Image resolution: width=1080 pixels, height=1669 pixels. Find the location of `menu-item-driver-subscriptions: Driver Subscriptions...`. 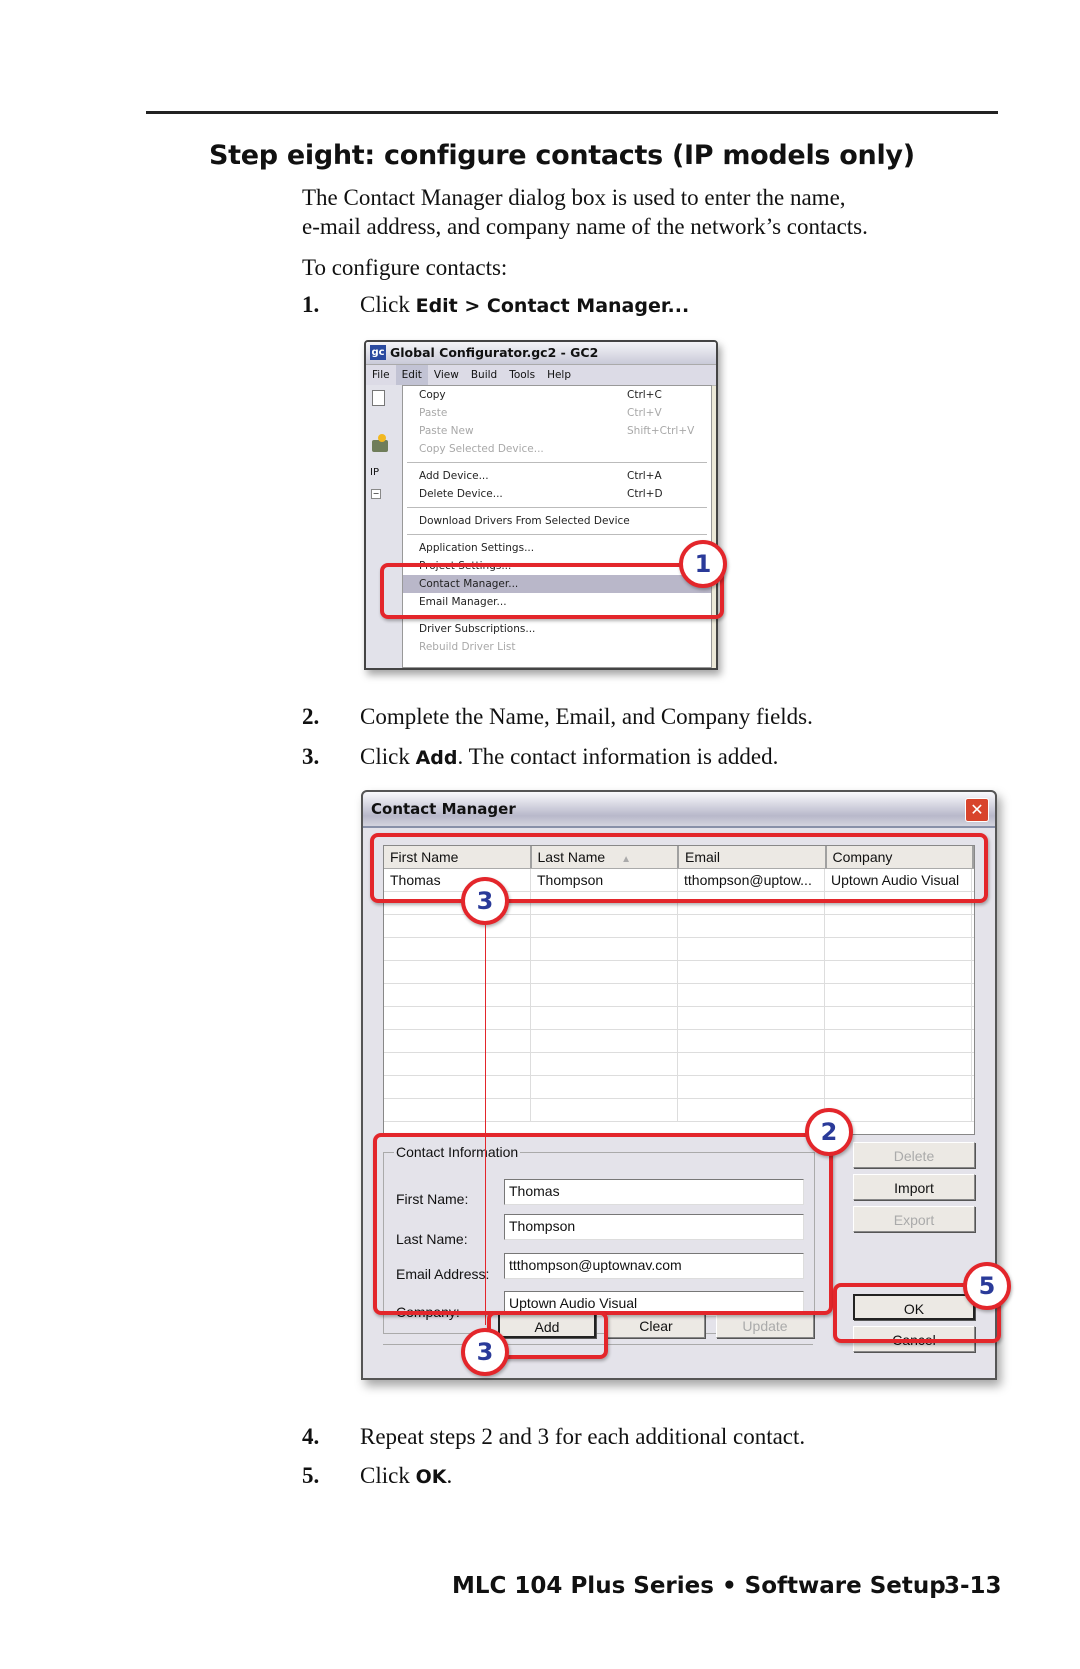

menu-item-driver-subscriptions: Driver Subscriptions... is located at coordinates (557, 629).